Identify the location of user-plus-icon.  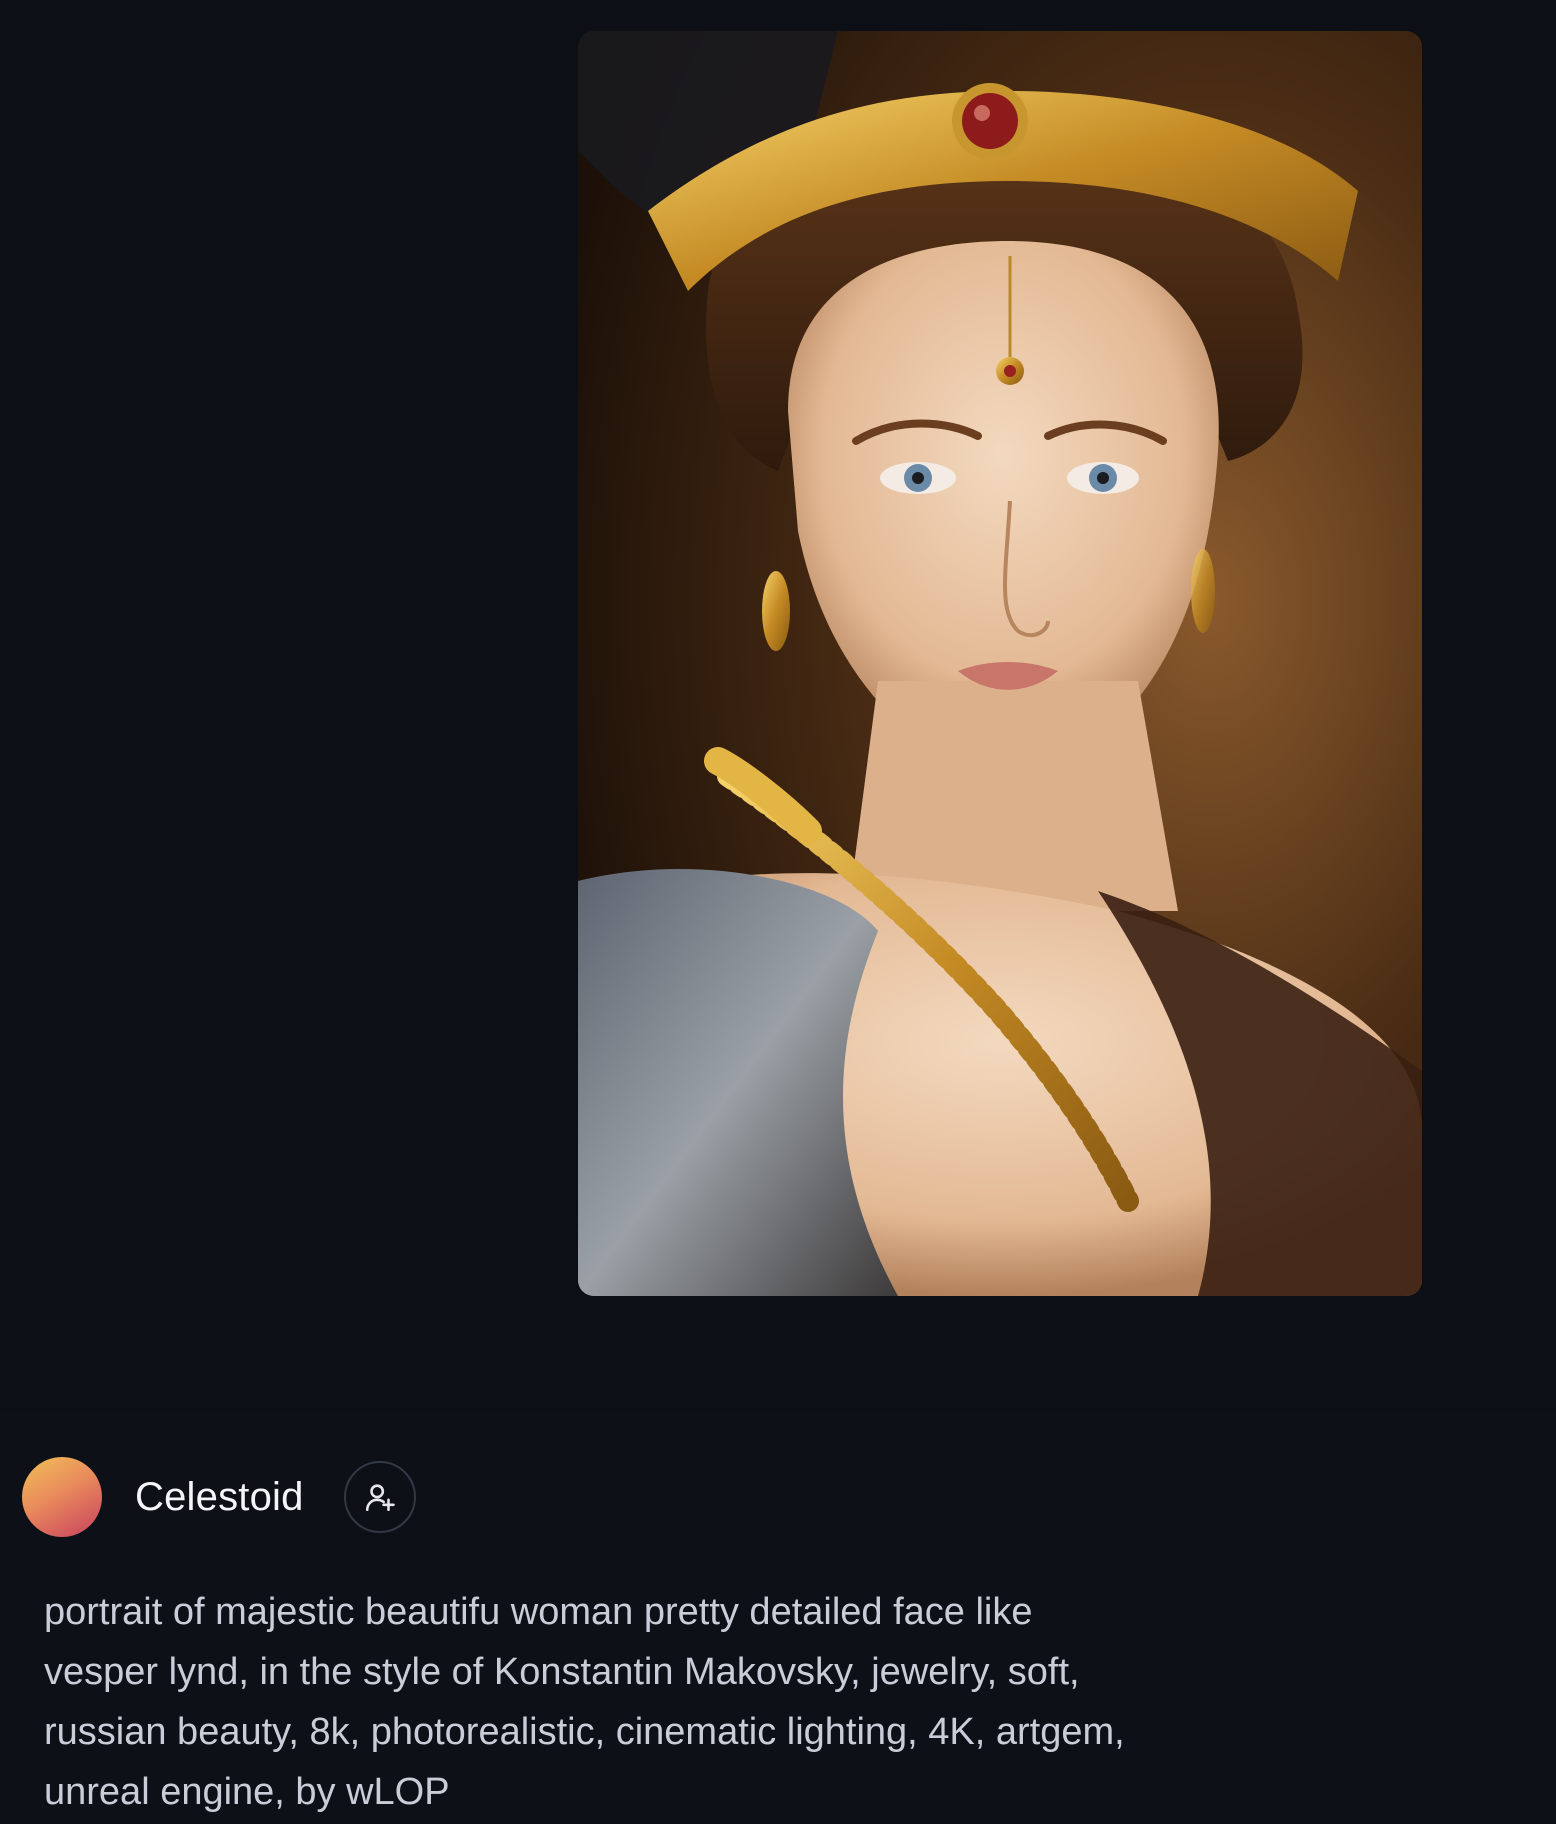
(380, 1498).